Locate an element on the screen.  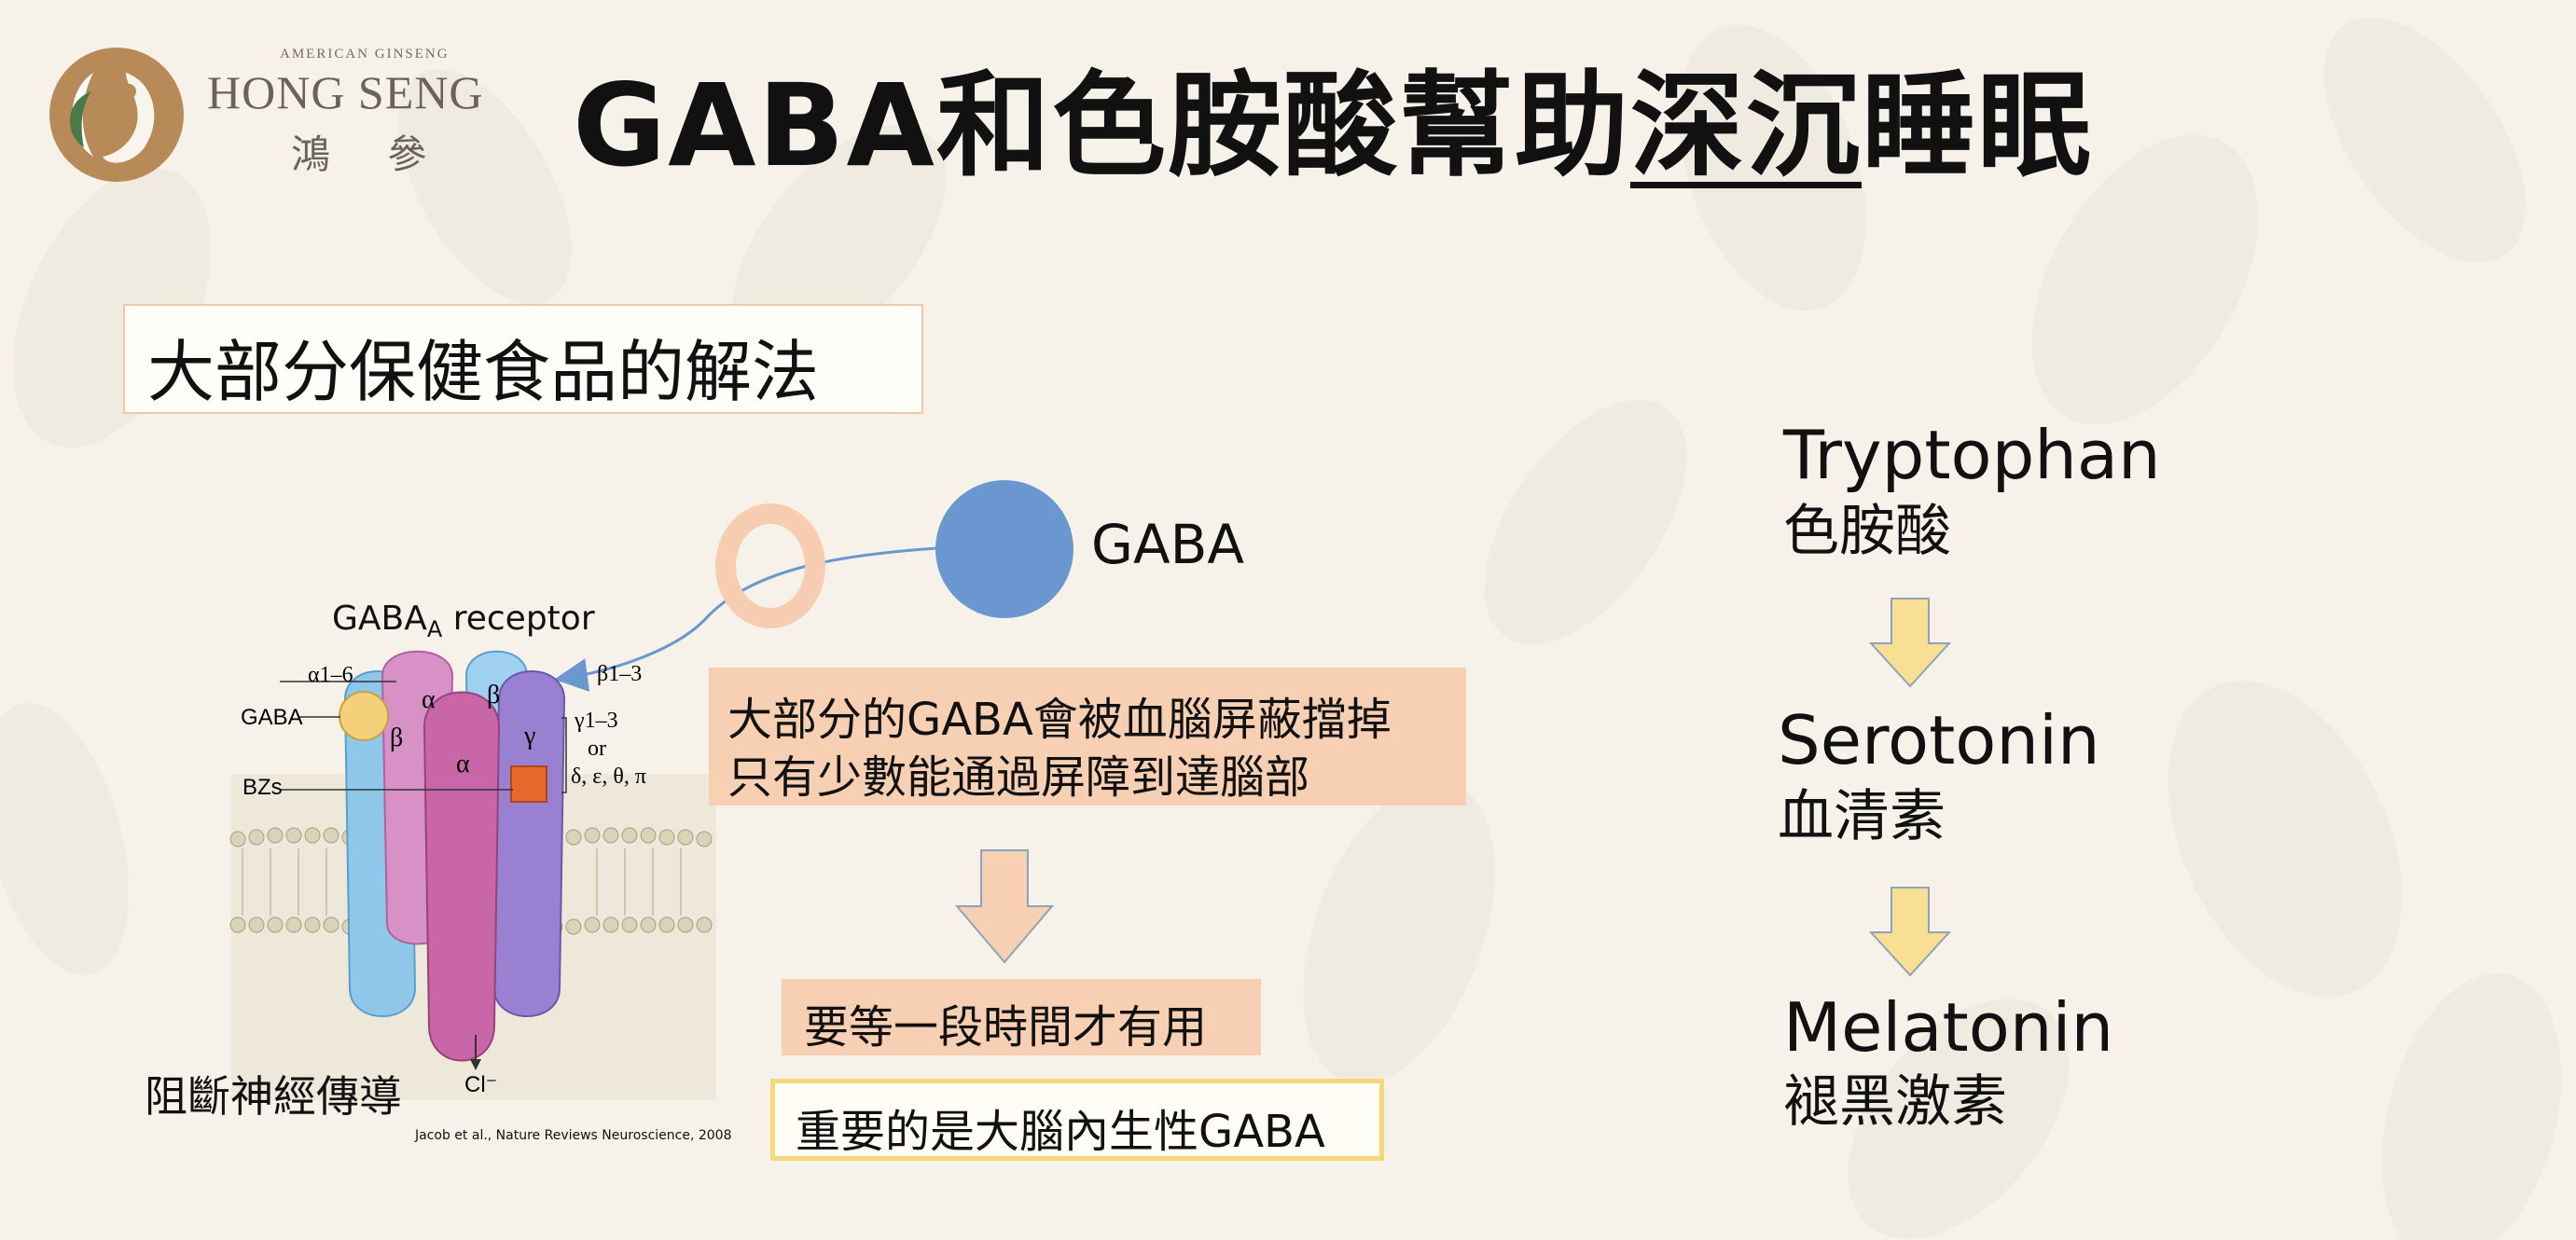
receptor-title-subscript: A is located at coordinates (434, 629).